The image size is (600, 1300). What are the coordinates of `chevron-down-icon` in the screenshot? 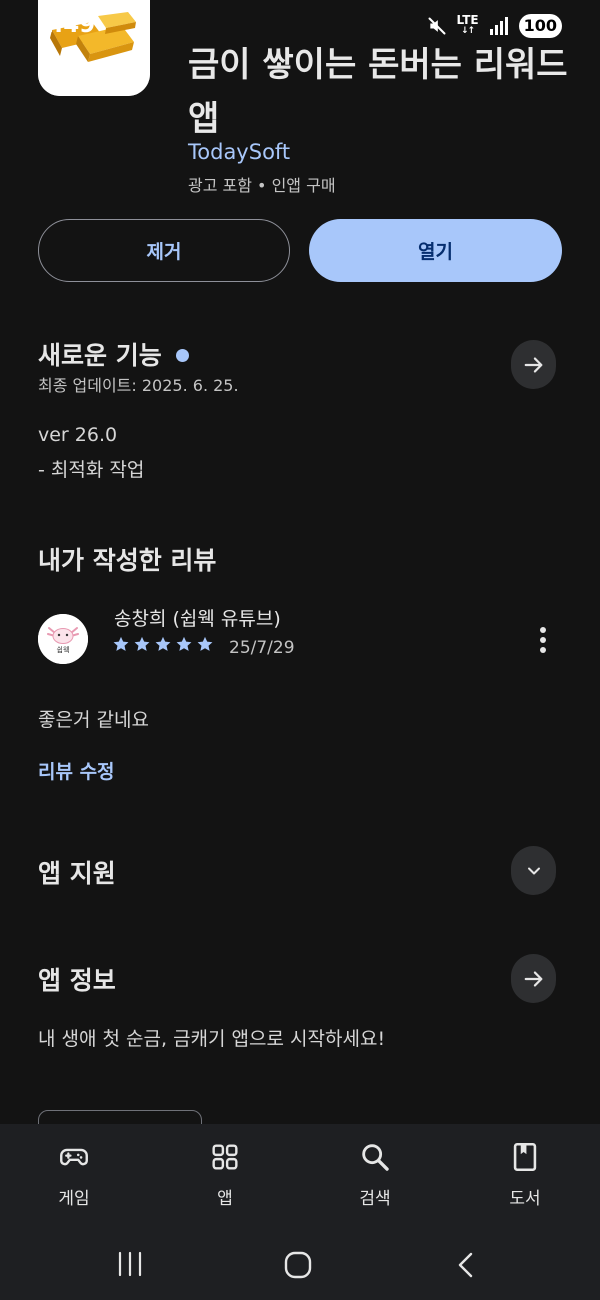 It's located at (533, 870).